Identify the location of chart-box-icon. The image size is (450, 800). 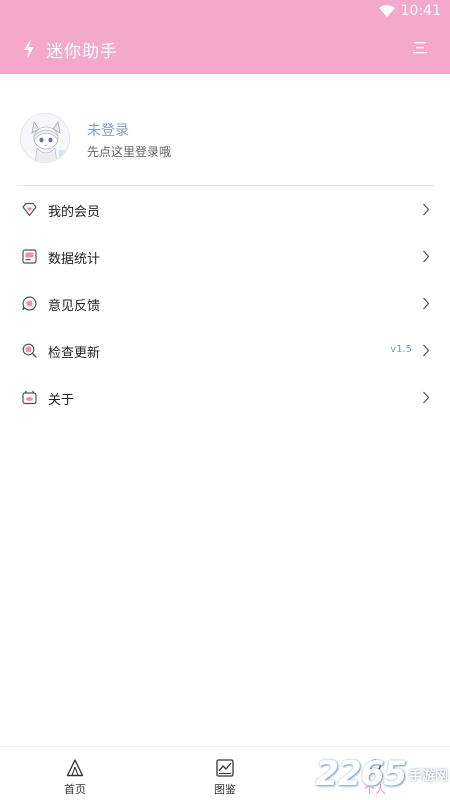
(29, 256).